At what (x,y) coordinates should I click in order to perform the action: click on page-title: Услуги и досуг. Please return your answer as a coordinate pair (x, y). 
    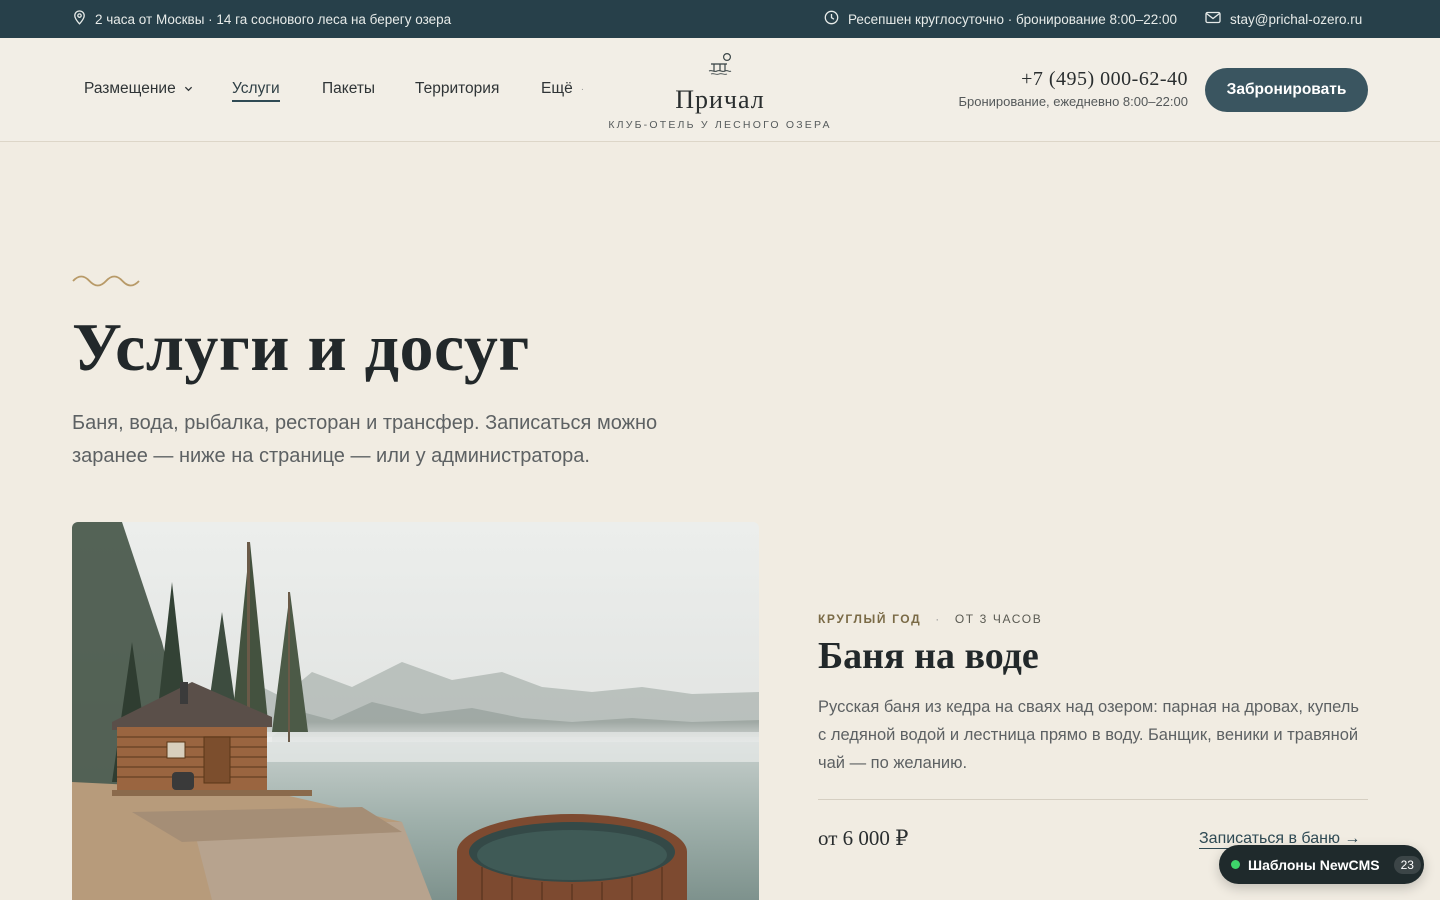
    Looking at the image, I should click on (301, 347).